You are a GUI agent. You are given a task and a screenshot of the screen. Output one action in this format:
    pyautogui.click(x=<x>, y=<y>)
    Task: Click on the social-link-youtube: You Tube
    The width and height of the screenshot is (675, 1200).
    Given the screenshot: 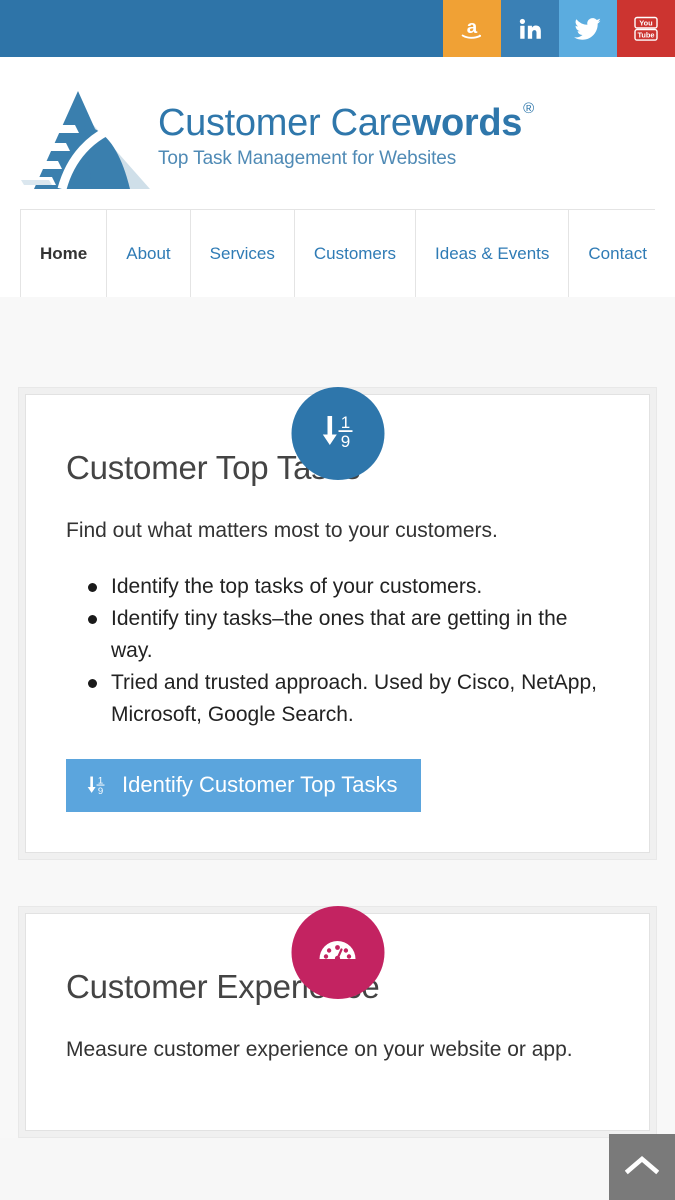 What is the action you would take?
    pyautogui.click(x=646, y=28)
    